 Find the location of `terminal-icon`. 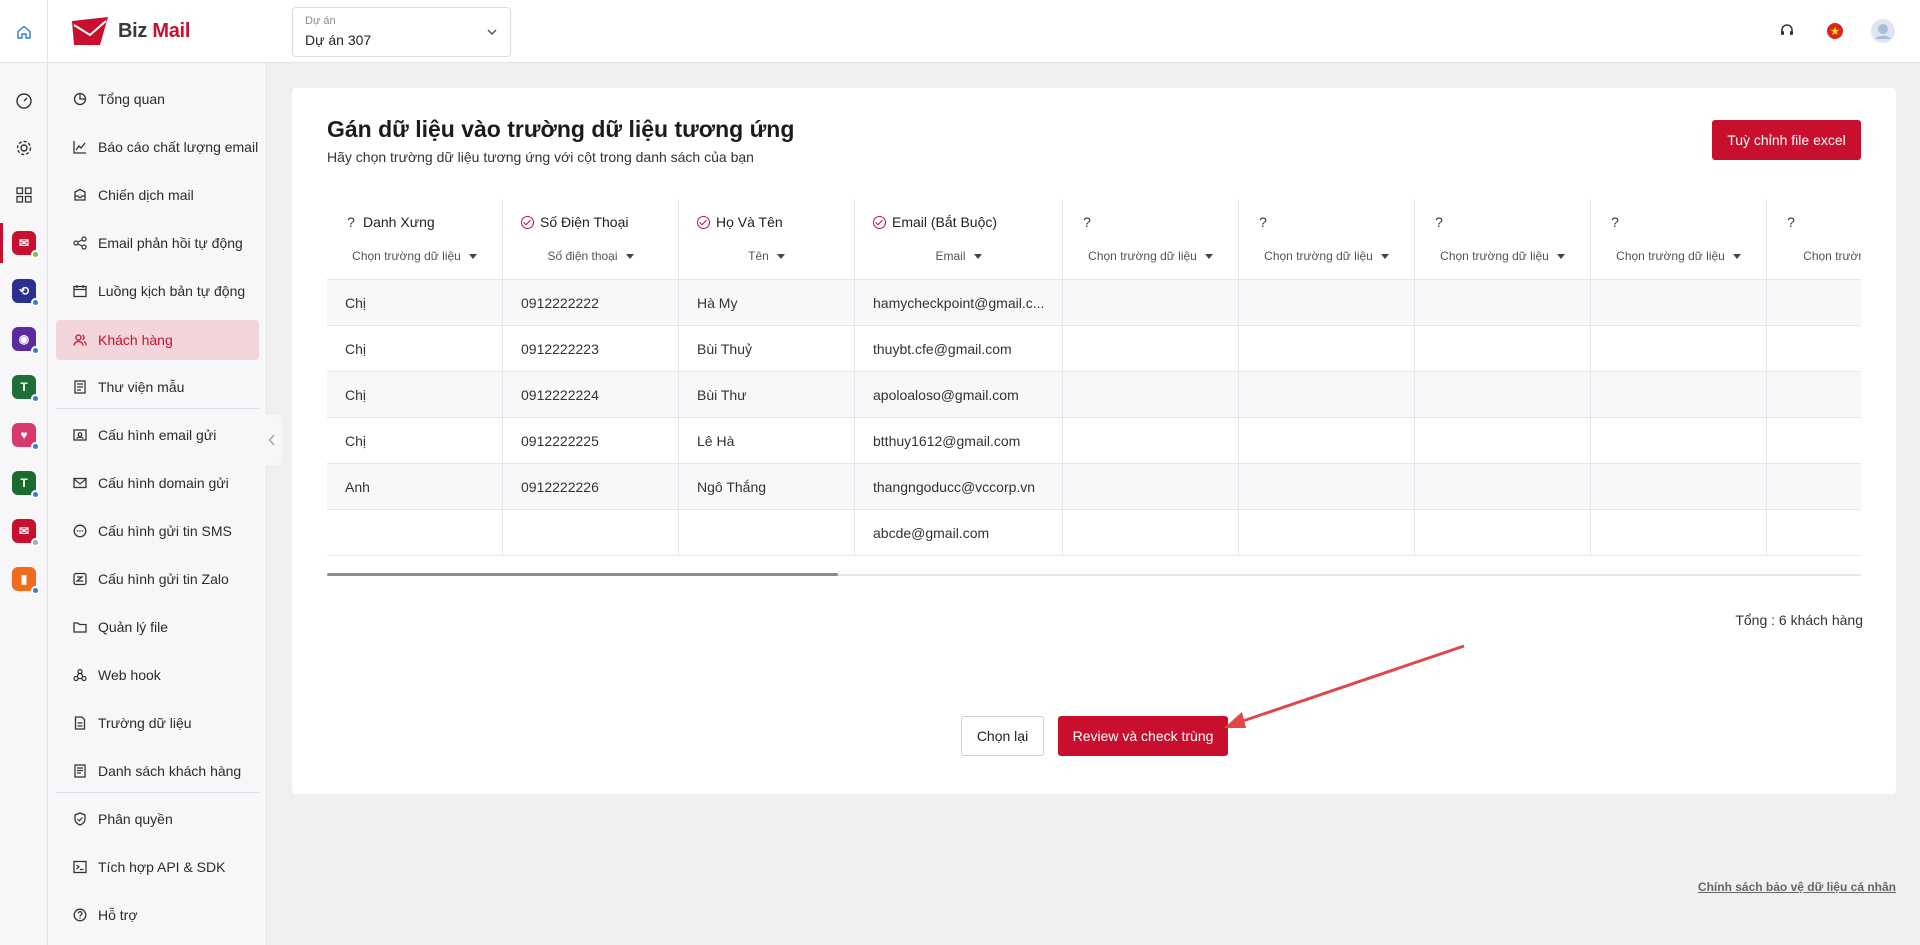

terminal-icon is located at coordinates (80, 867).